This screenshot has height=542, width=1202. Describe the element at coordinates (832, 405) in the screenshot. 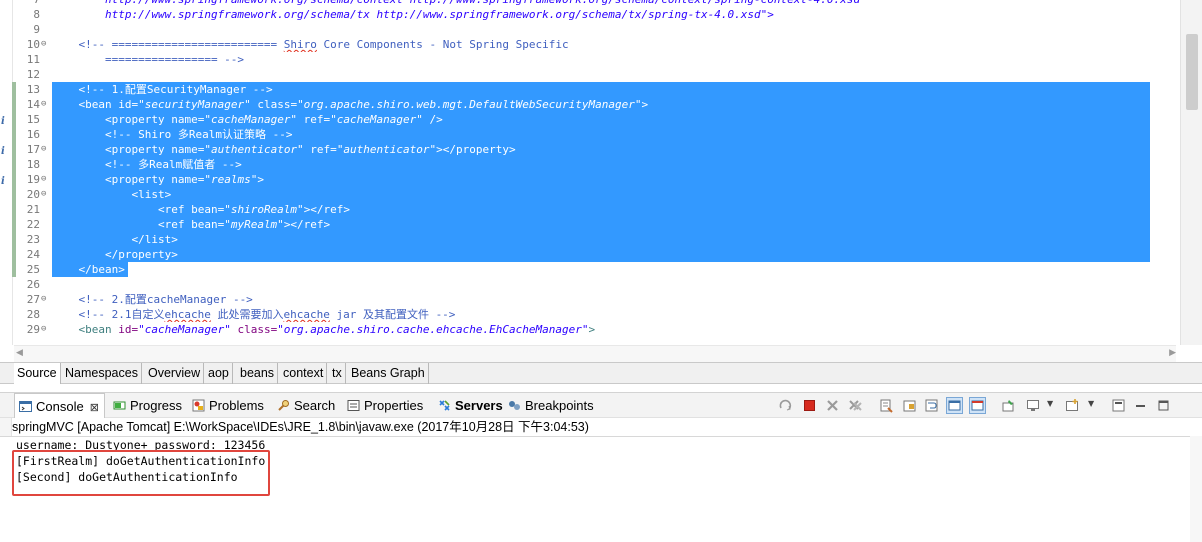

I see `remove-icon` at that location.